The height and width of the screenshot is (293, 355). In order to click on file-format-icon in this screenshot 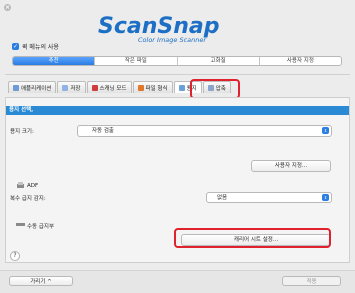, I will do `click(140, 87)`.